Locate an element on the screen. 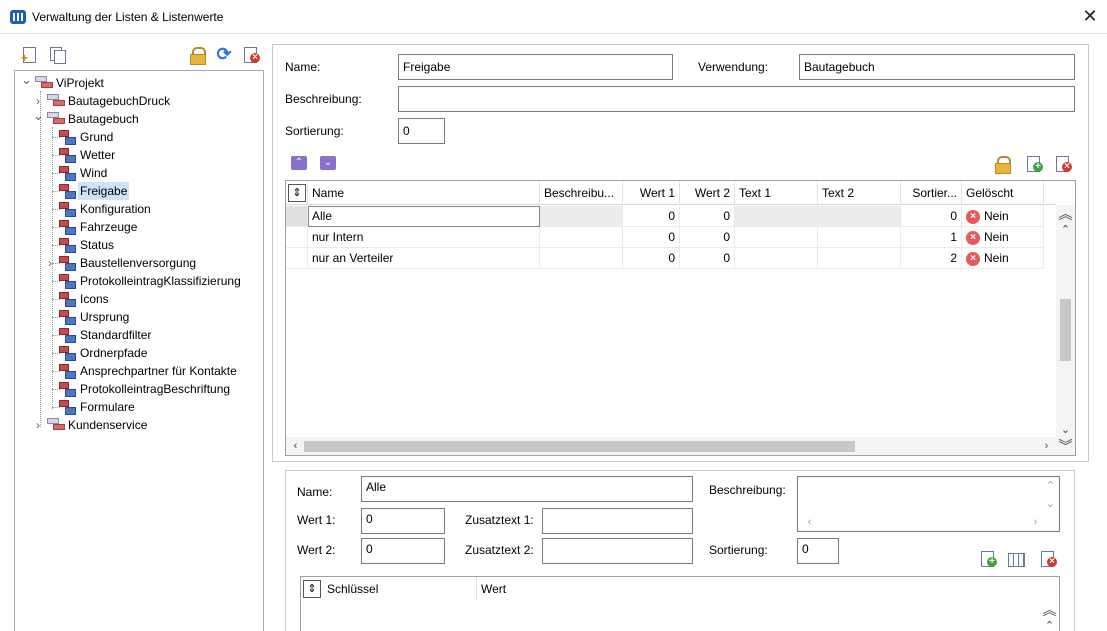 The image size is (1107, 631). refresh-icon: ⟳ is located at coordinates (224, 54).